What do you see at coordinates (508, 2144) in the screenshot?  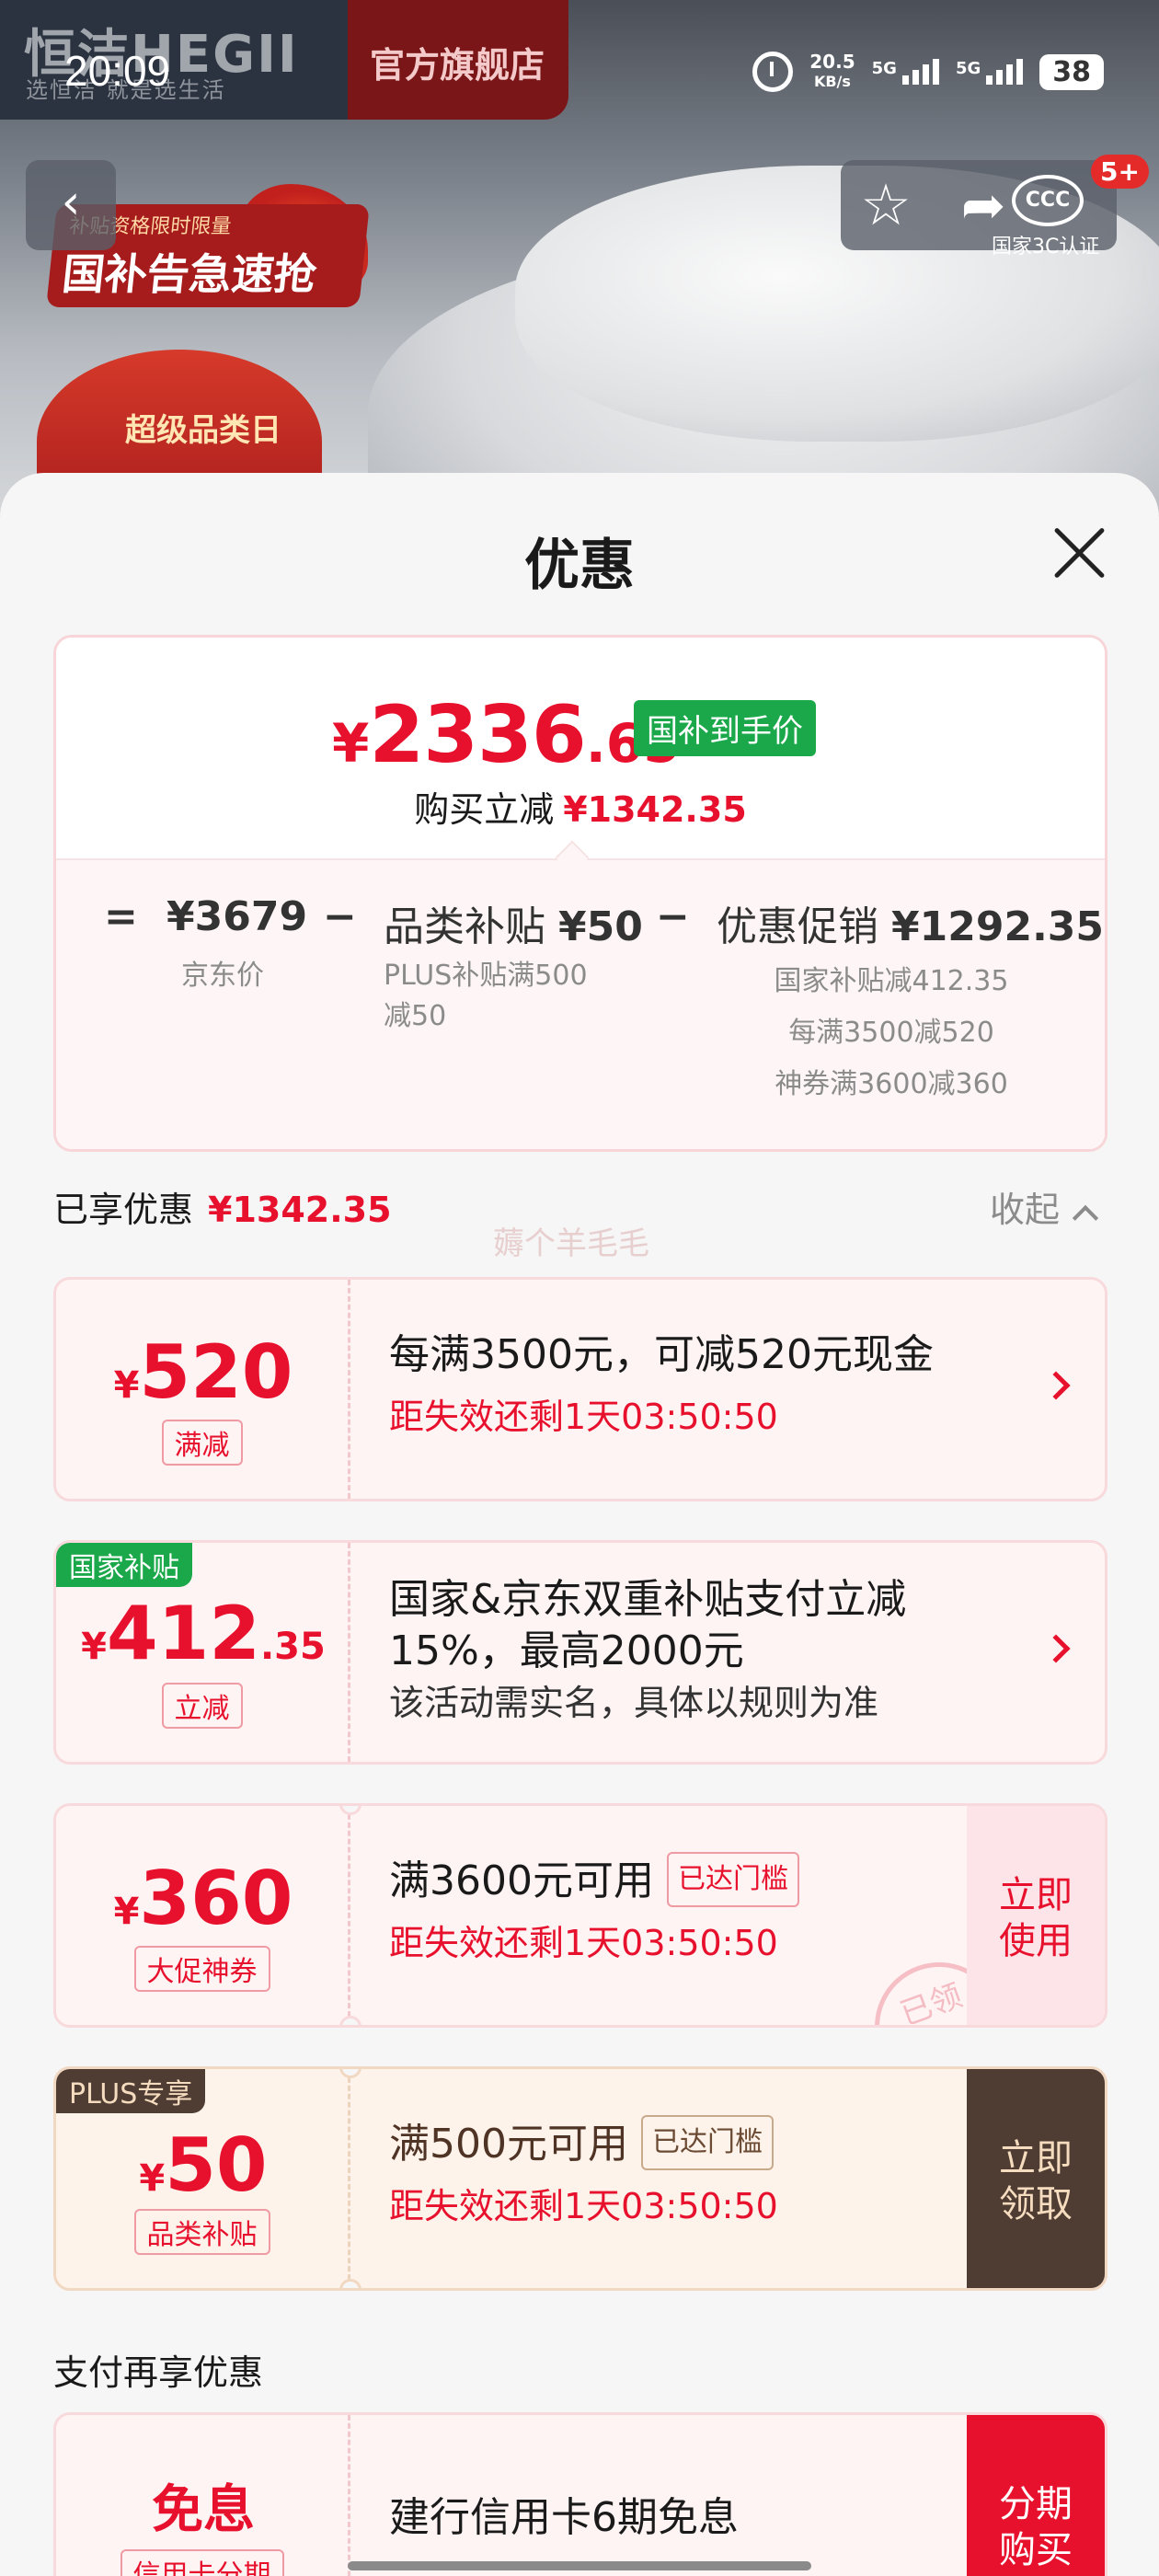 I see `coupon-threshold: 满500元可用` at bounding box center [508, 2144].